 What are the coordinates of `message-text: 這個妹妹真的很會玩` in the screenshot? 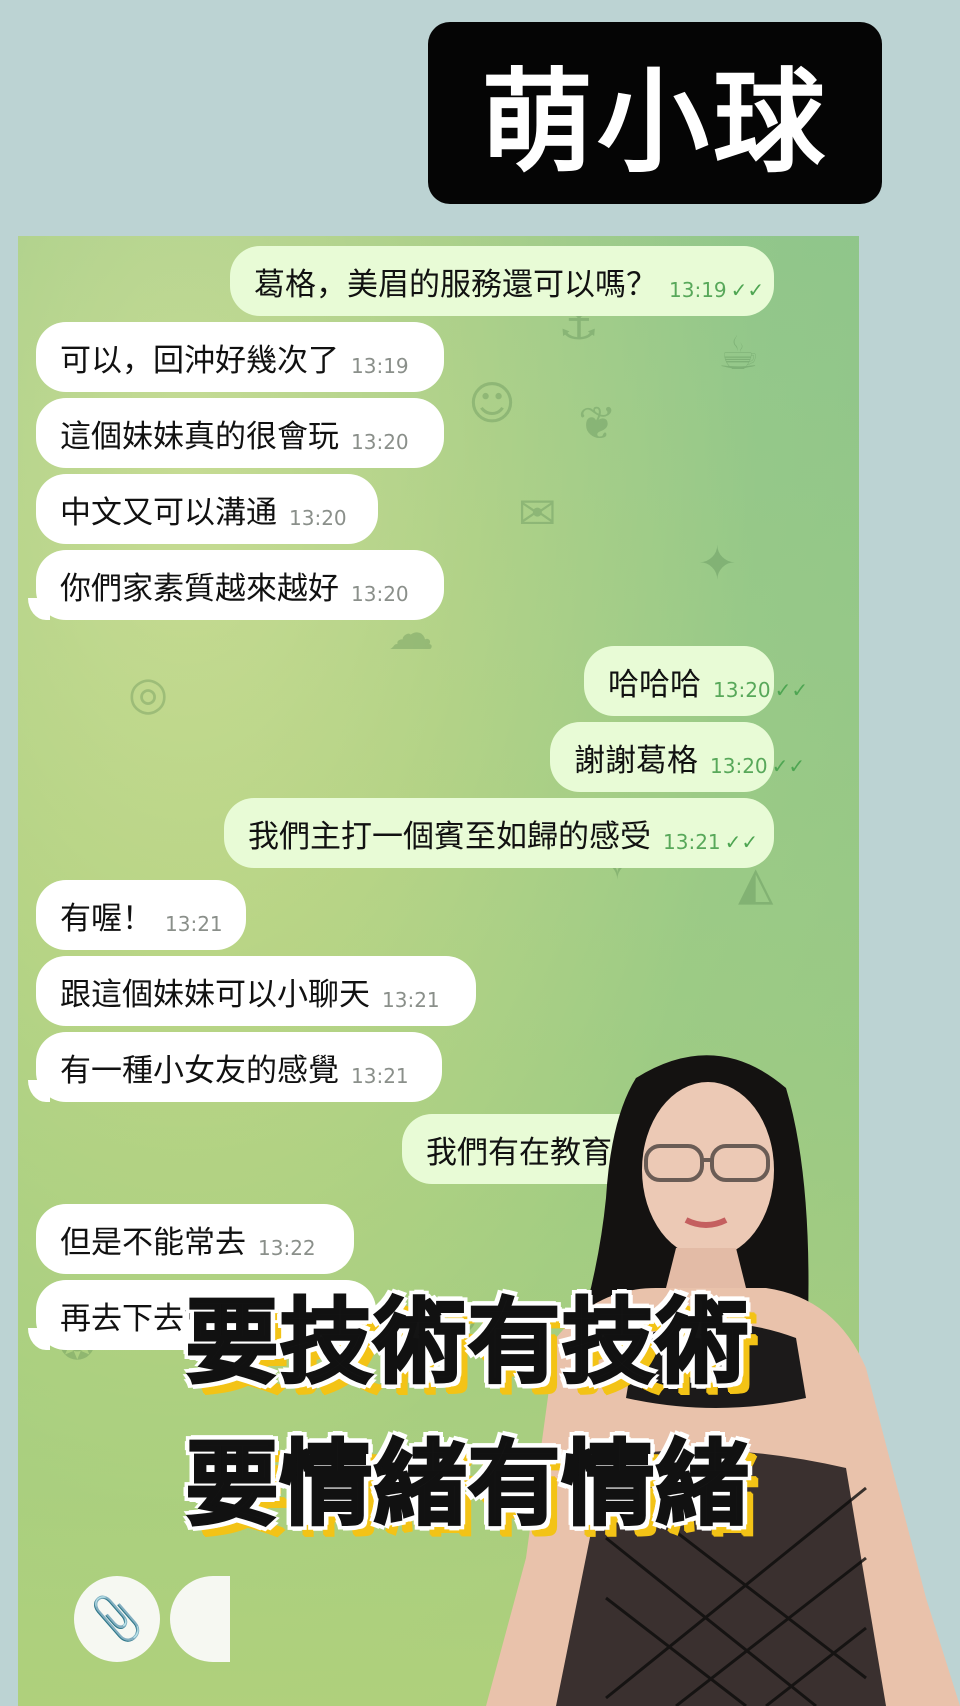 It's located at (199, 436).